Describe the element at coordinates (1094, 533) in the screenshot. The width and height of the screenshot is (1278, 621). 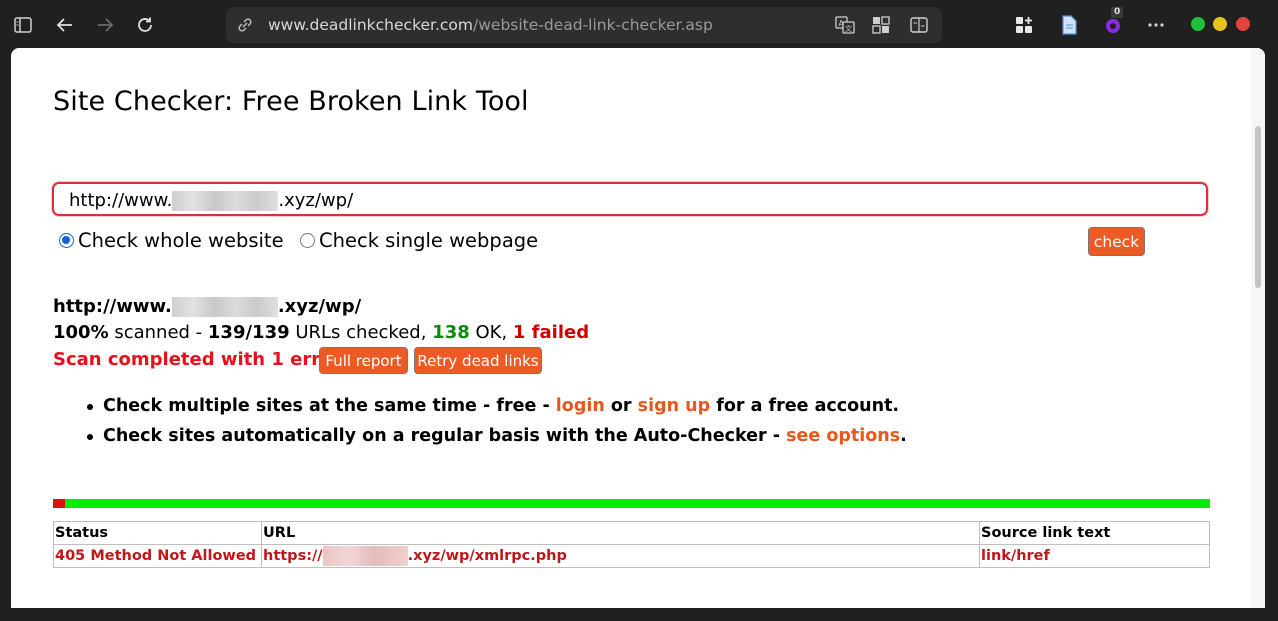
I see `column-header-source: Source link text` at that location.